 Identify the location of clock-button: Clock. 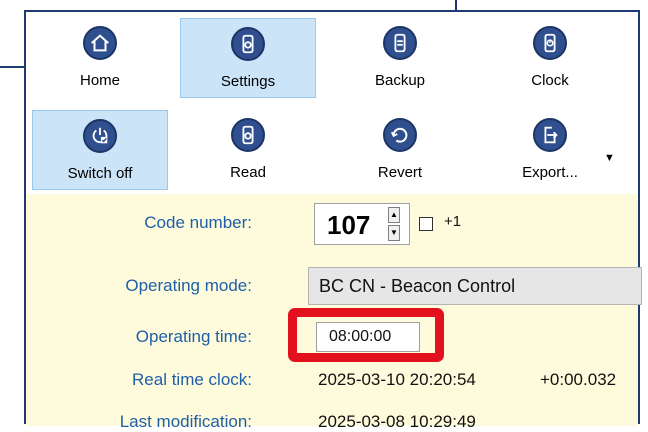
(550, 58).